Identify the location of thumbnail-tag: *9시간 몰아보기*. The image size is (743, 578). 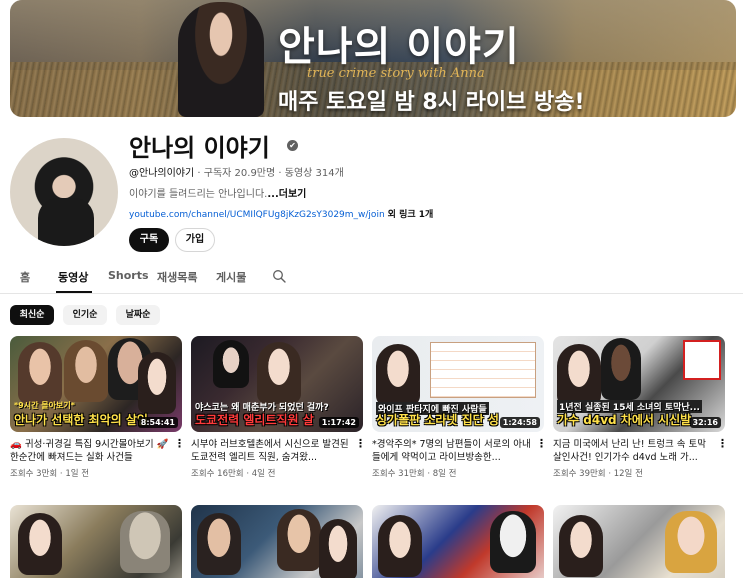
(44, 405).